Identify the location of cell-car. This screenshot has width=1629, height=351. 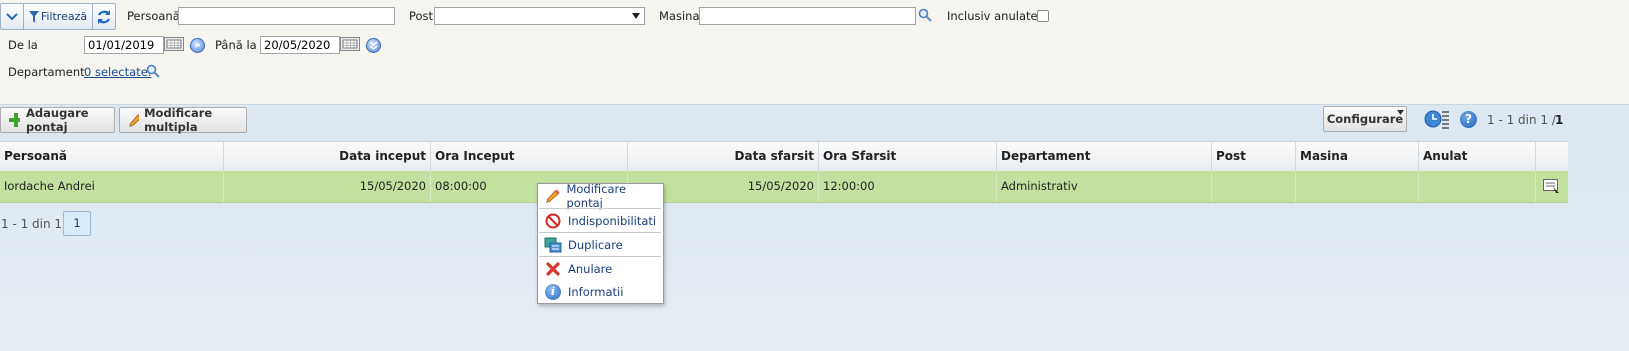
(1357, 186).